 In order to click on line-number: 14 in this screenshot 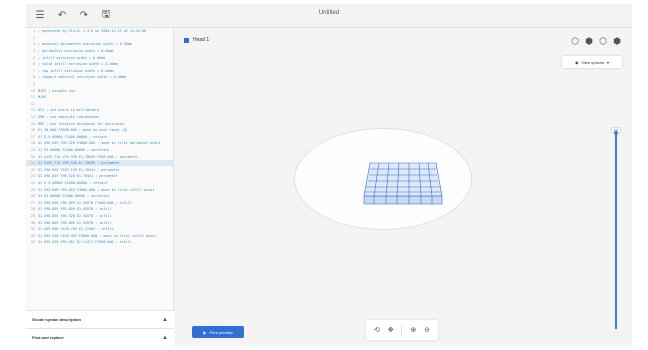, I will do `click(32, 117)`.